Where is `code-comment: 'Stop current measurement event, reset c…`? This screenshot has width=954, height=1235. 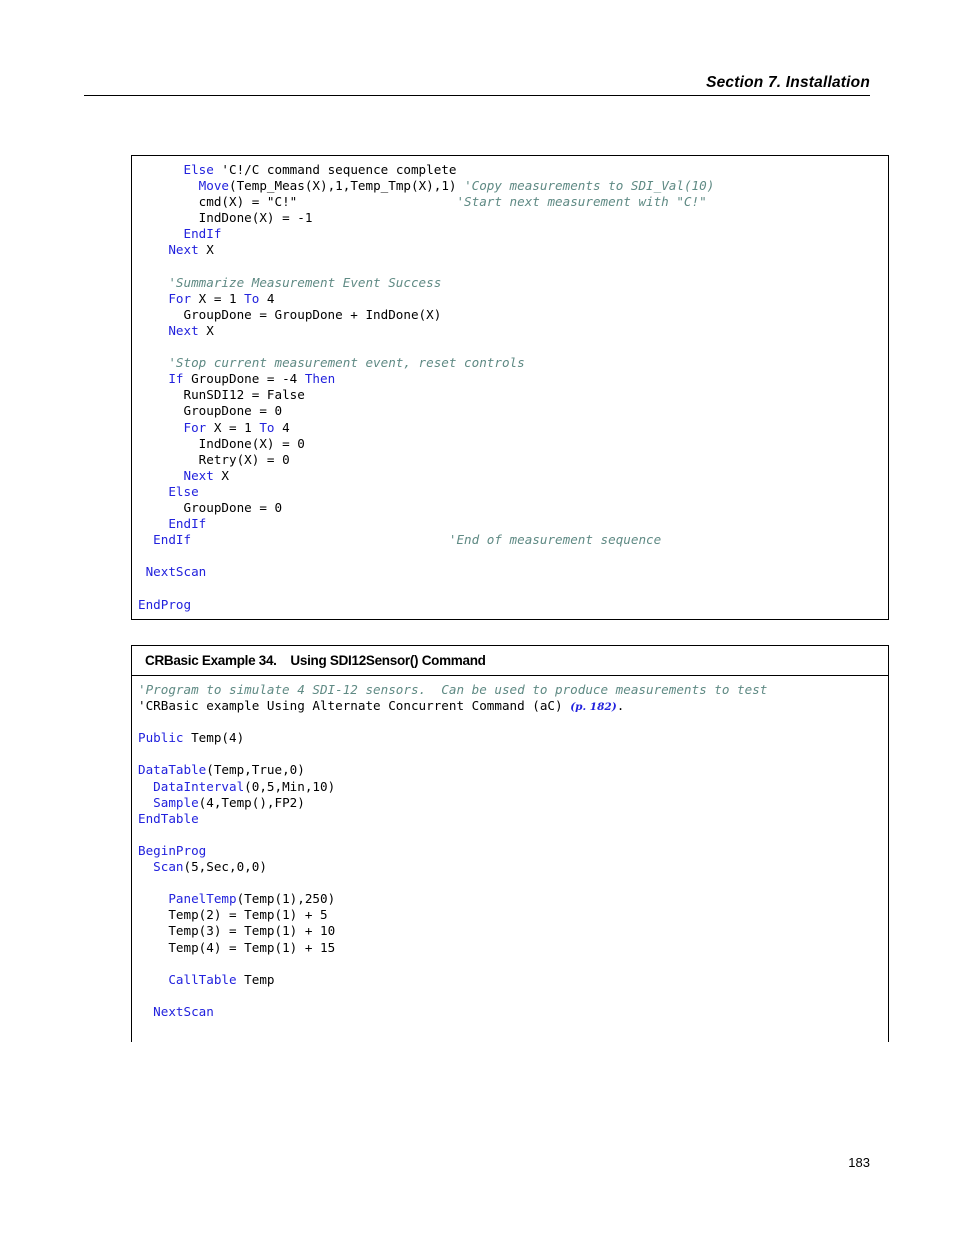
code-comment: 'Stop current measurement event, reset c… is located at coordinates (346, 363).